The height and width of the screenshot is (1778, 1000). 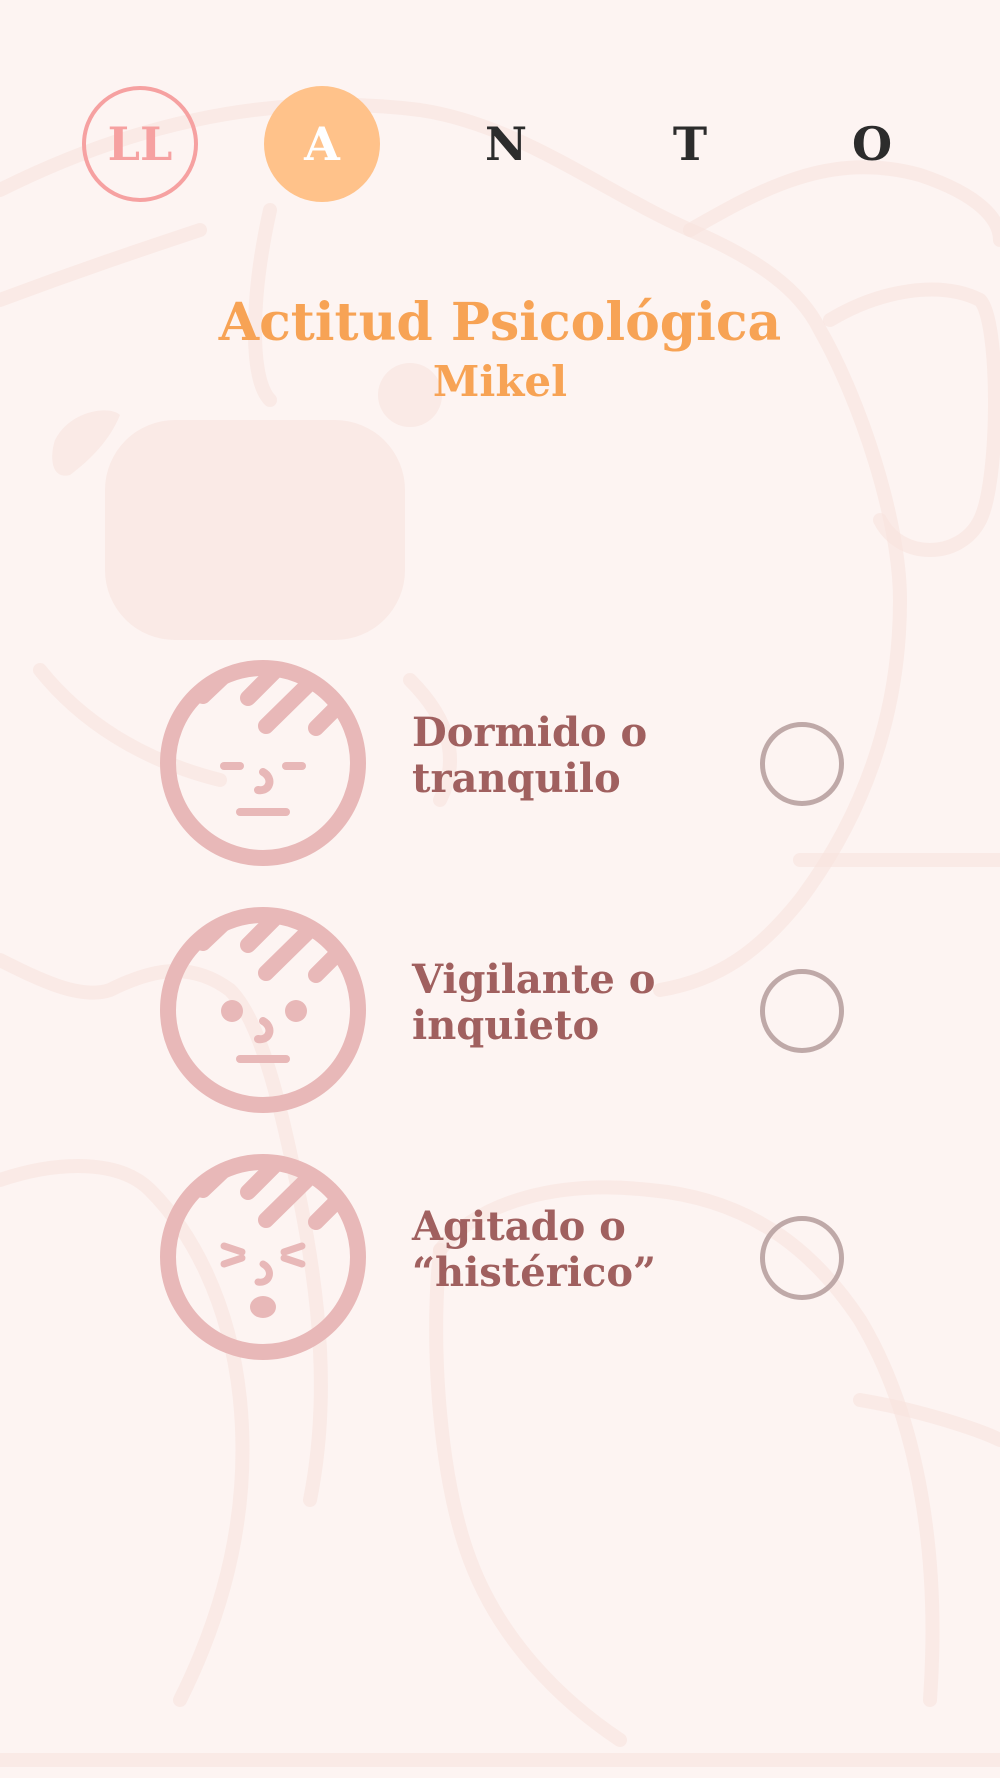 I want to click on option-dormido: Dormido o tranquilo, so click(x=500, y=763).